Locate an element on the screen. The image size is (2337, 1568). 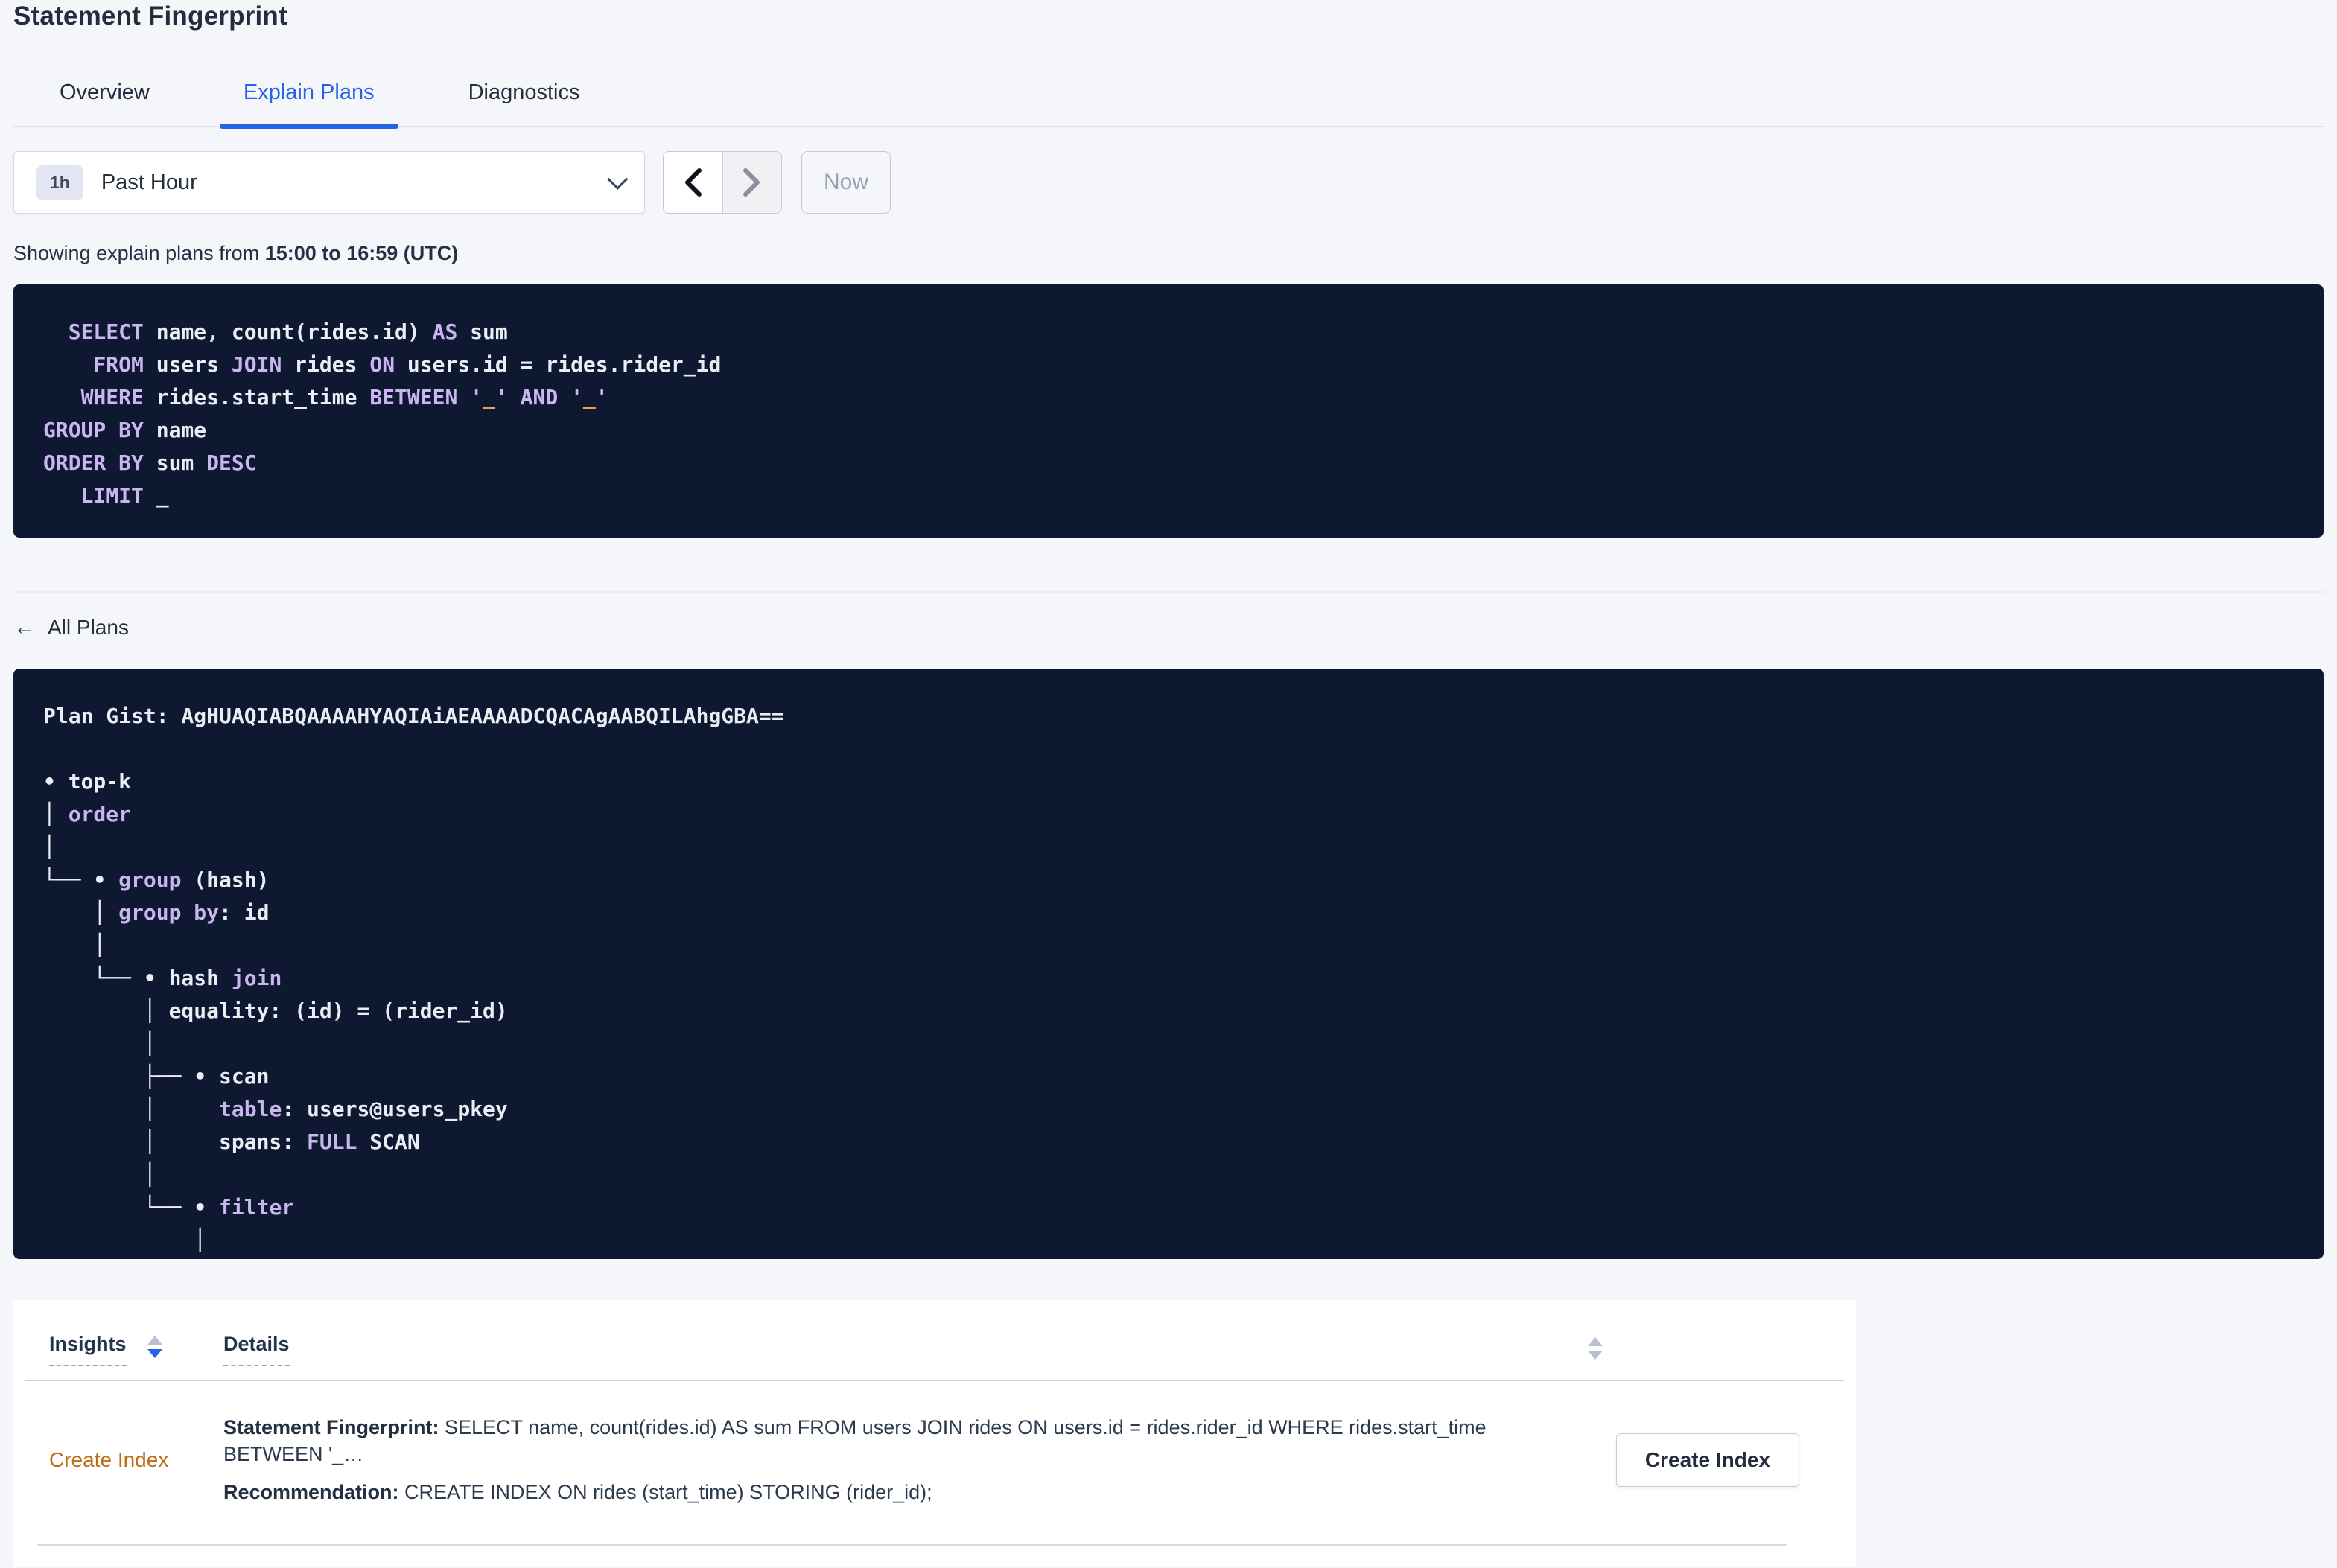
back-arrow-icon: ← is located at coordinates (24, 627).